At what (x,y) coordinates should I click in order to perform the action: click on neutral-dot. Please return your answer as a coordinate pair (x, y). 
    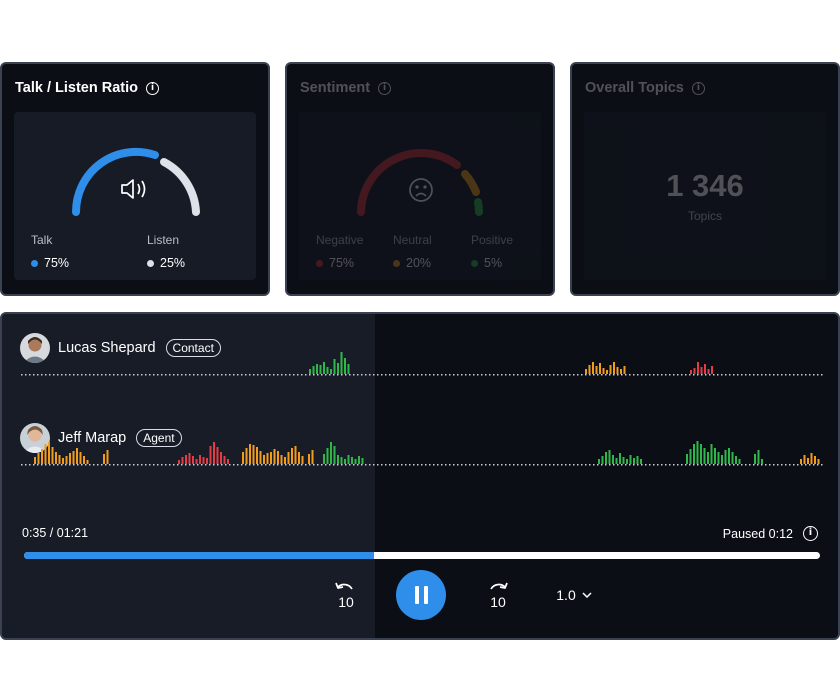
    Looking at the image, I should click on (396, 263).